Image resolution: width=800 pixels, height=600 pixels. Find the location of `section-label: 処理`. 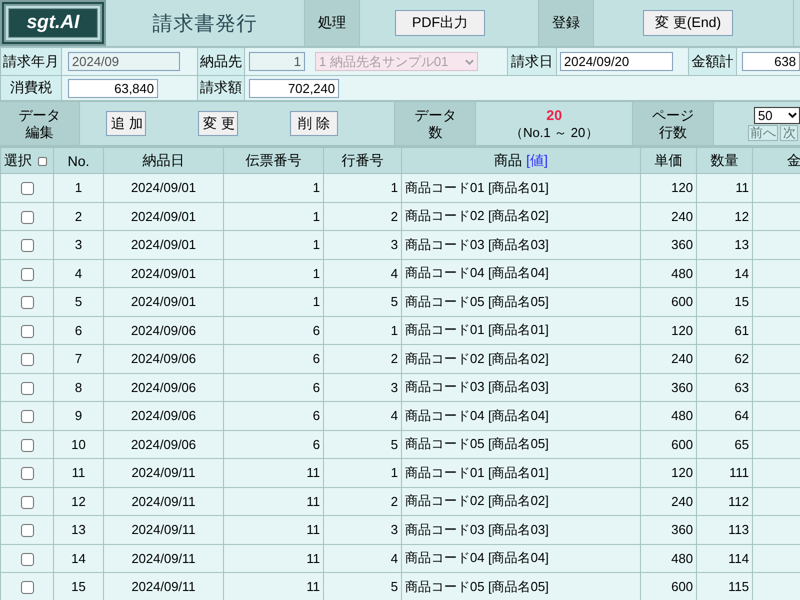

section-label: 処理 is located at coordinates (332, 23).